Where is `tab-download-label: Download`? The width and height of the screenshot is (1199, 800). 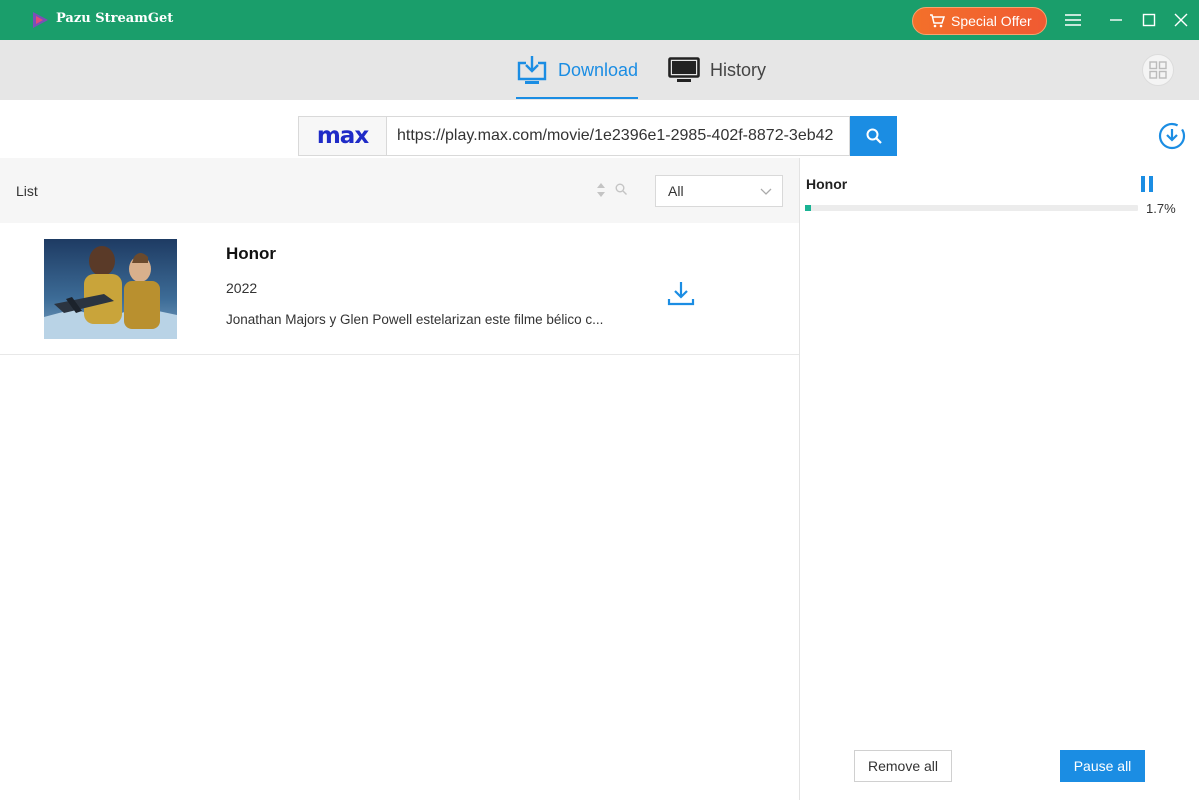
tab-download-label: Download is located at coordinates (598, 69).